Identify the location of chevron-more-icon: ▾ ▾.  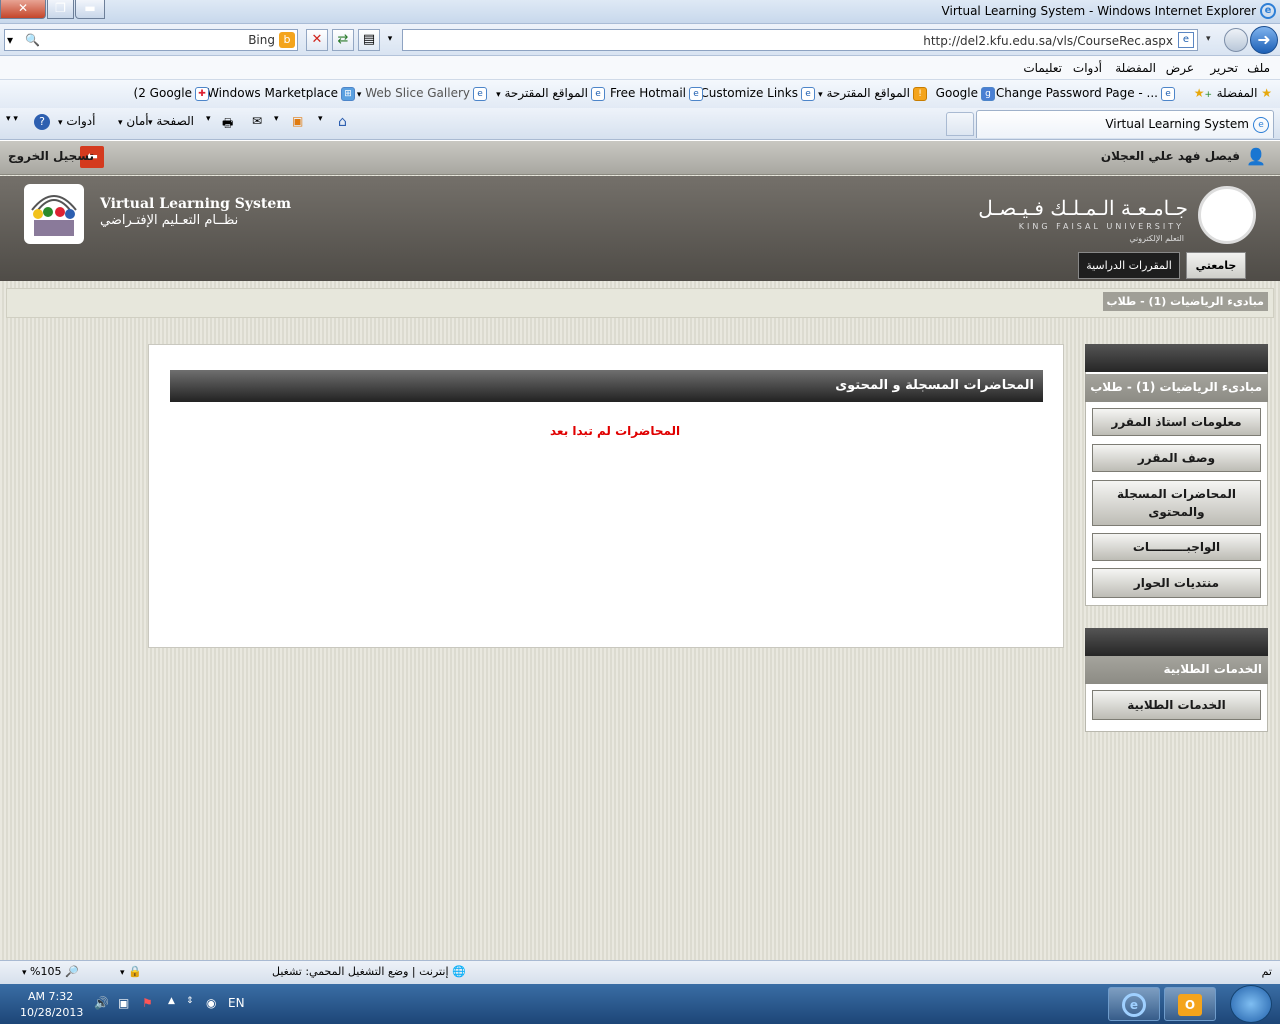
(12, 119).